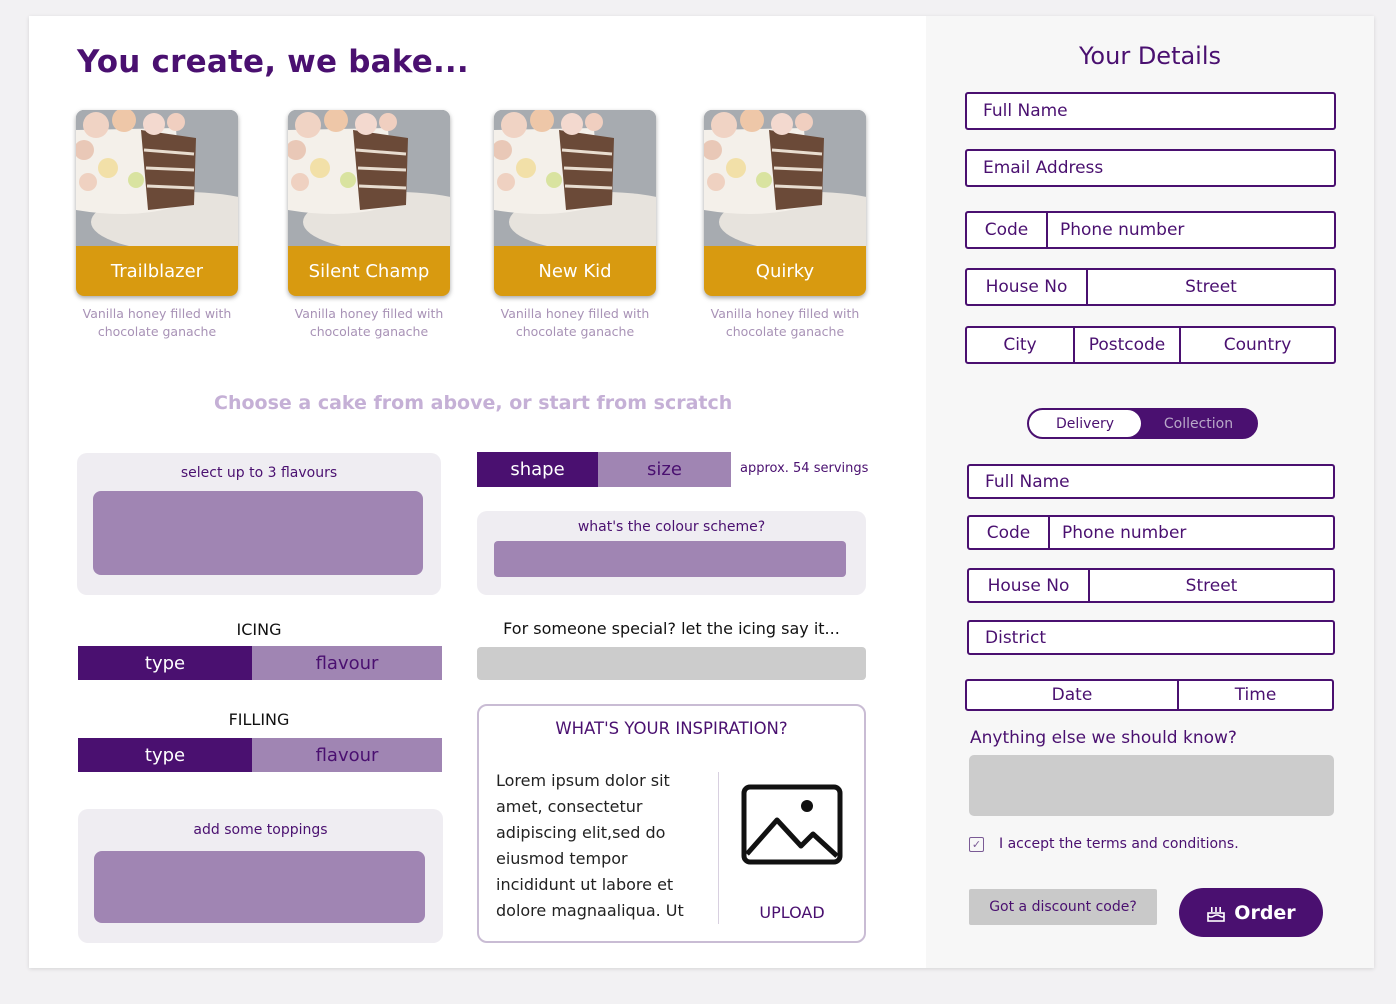  I want to click on delivery-house-no-input: House No, so click(1028, 585).